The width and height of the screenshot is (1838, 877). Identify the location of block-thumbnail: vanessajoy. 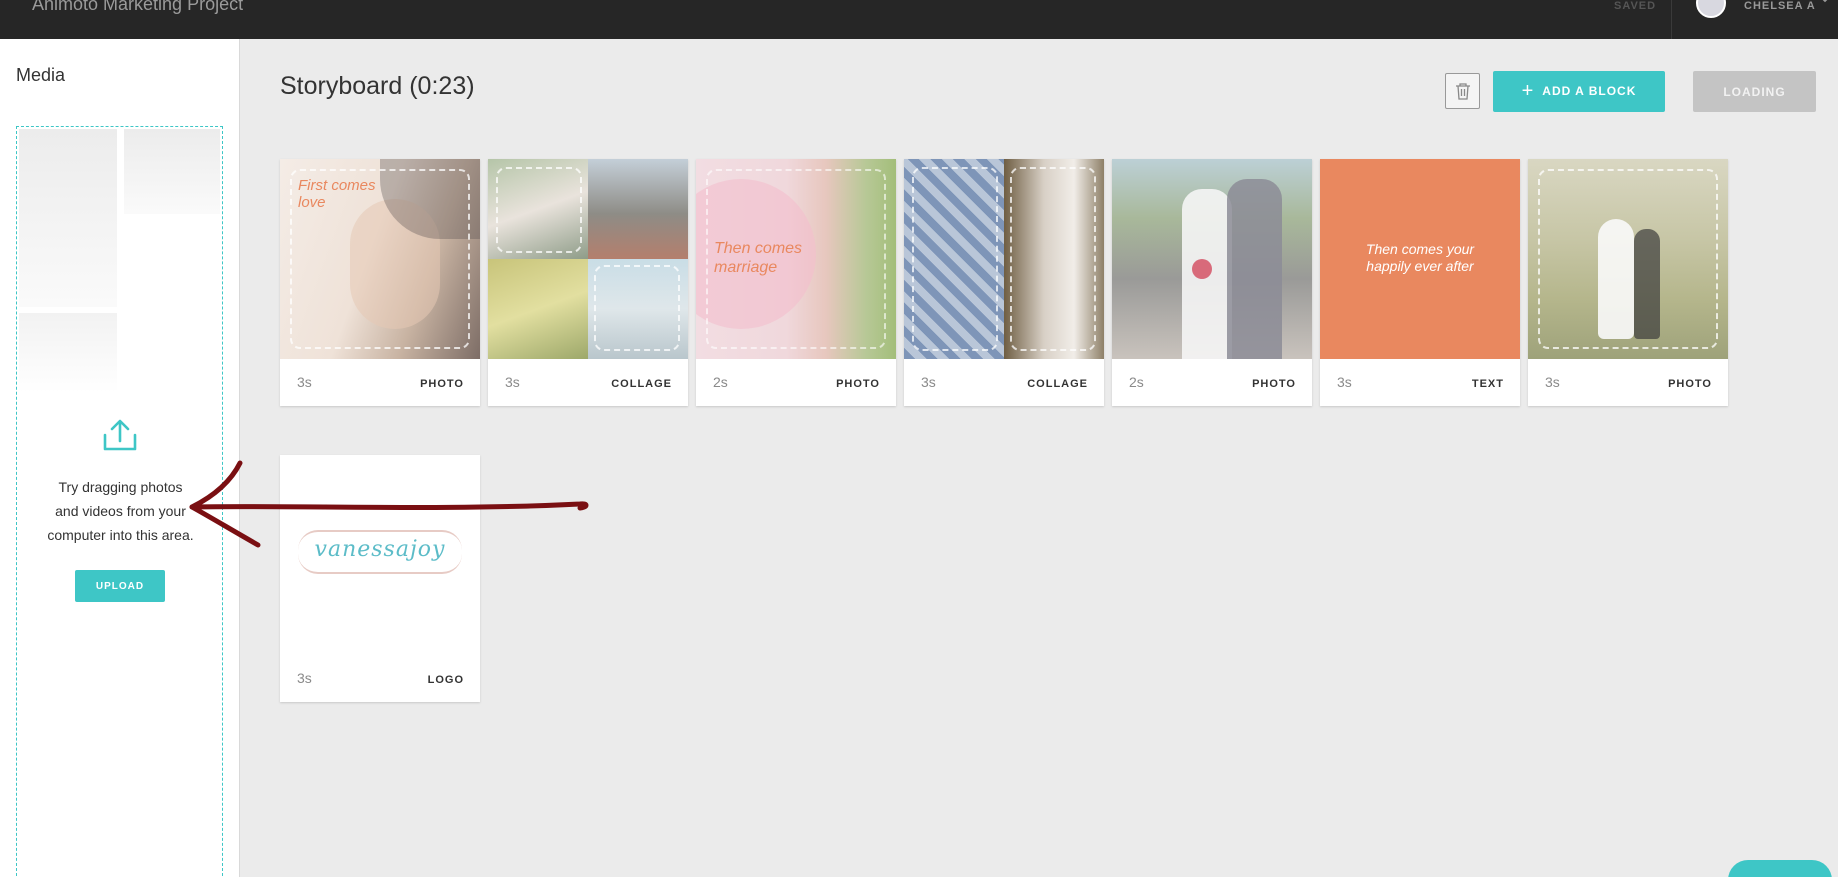
(380, 555).